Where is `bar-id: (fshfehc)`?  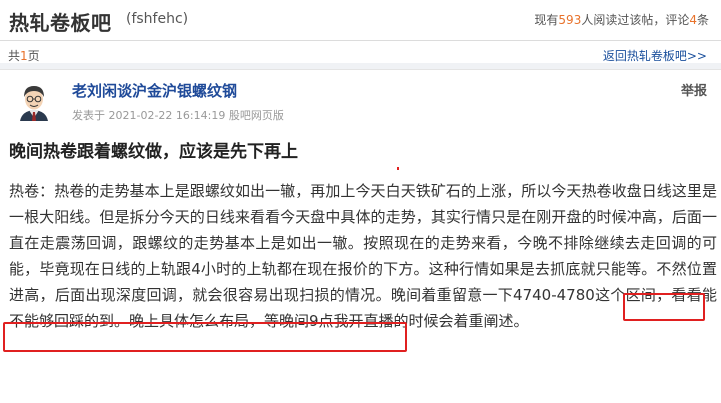
bar-id: (fshfehc) is located at coordinates (157, 19).